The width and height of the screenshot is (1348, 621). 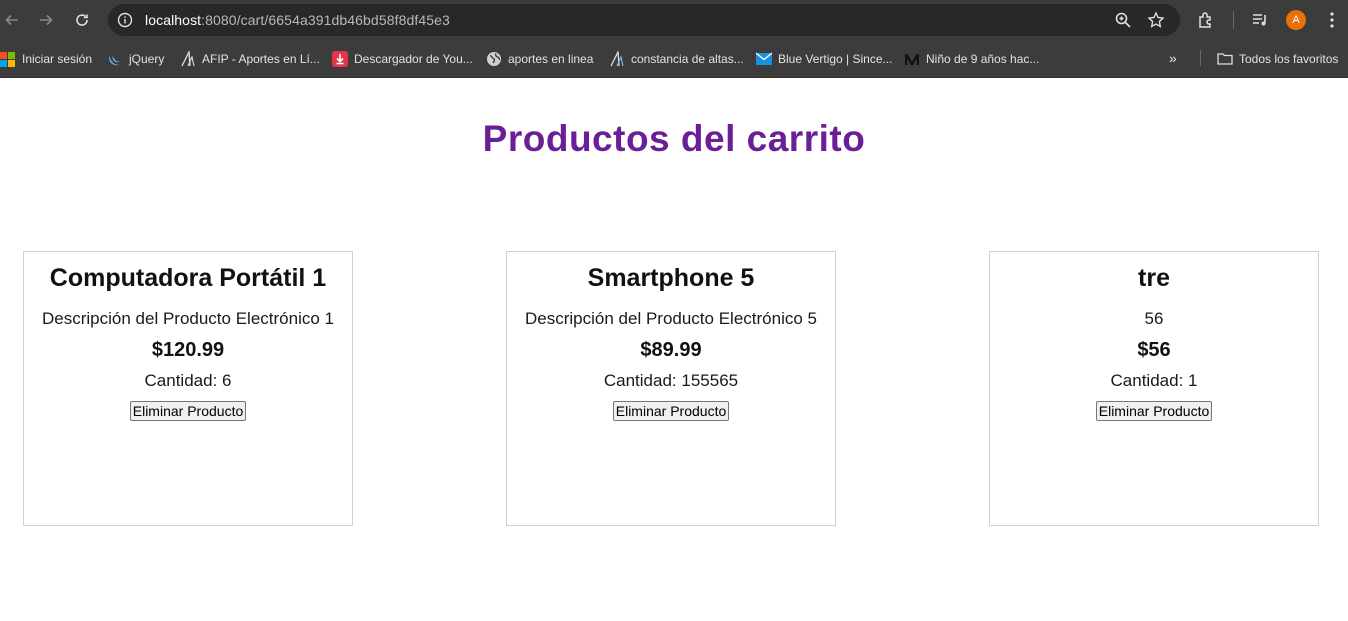 What do you see at coordinates (1225, 59) in the screenshot?
I see `folder-icon` at bounding box center [1225, 59].